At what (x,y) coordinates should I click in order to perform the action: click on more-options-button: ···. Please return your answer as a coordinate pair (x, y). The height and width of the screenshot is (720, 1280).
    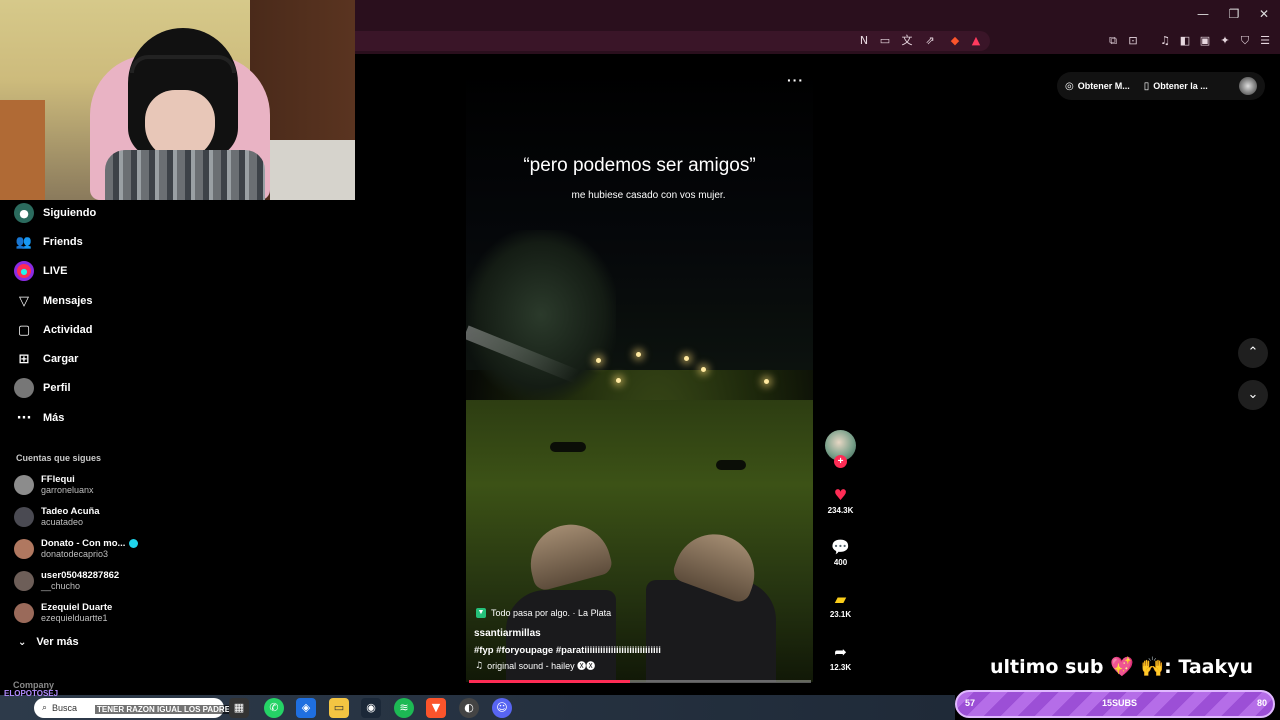
    Looking at the image, I should click on (795, 80).